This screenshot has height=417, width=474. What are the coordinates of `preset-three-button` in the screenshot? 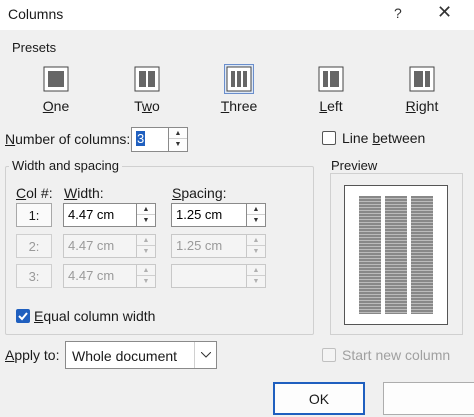 It's located at (239, 79).